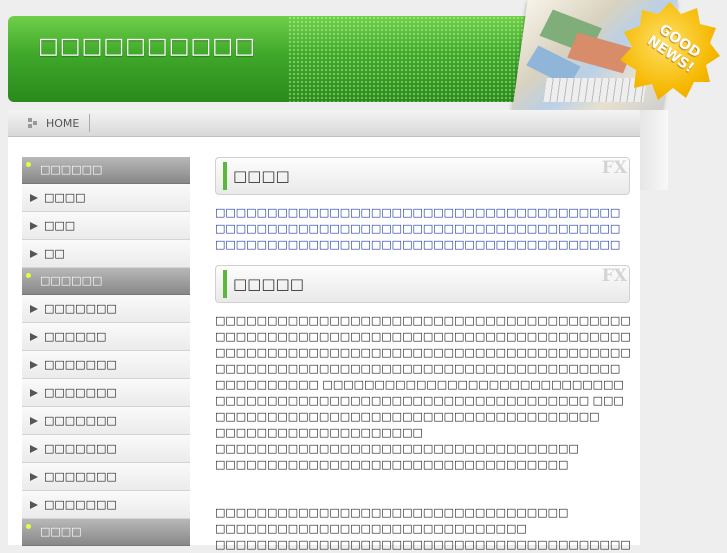 This screenshot has height=553, width=727. I want to click on sidebar-item: □□□, so click(106, 226).